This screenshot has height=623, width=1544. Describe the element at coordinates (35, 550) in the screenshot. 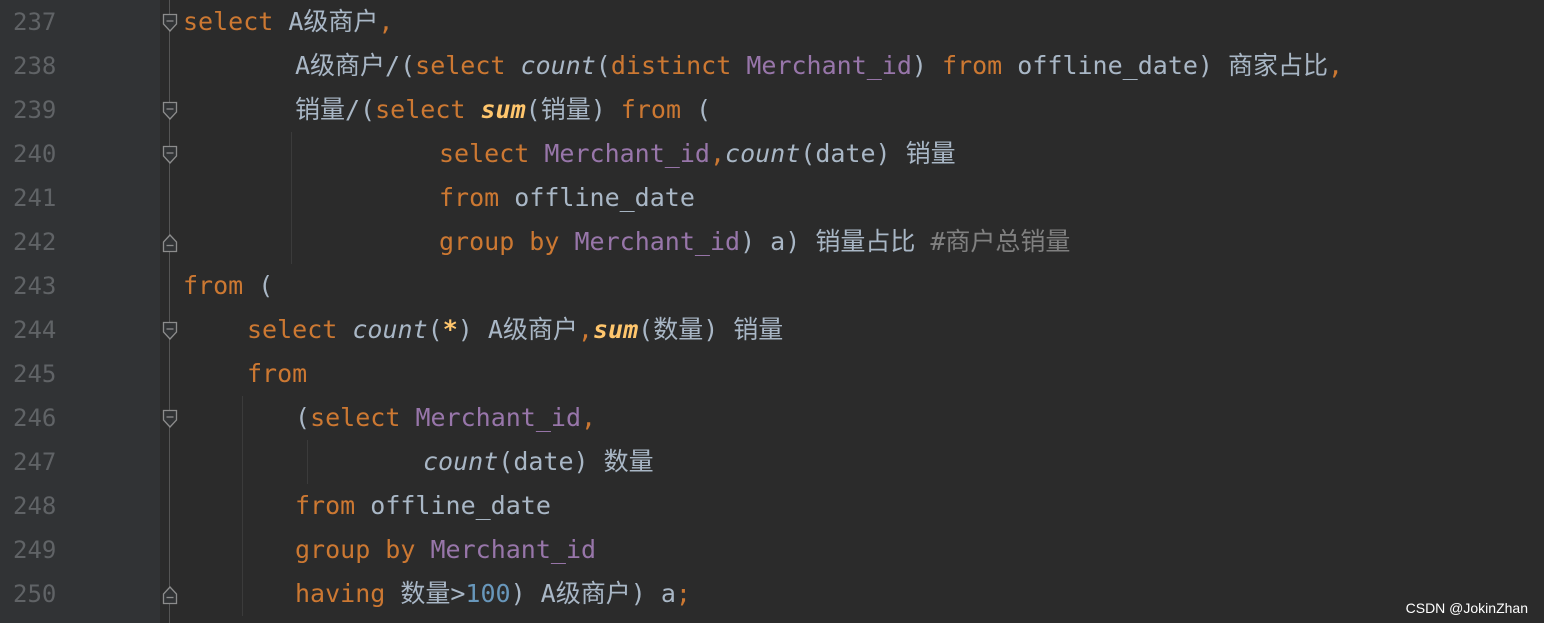

I see `line-number: 249` at that location.